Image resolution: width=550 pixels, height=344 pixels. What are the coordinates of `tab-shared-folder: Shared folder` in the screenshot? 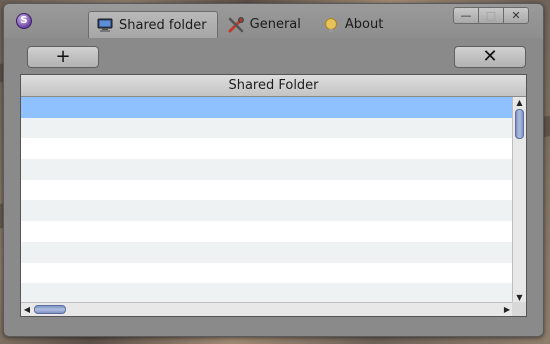 It's located at (153, 24).